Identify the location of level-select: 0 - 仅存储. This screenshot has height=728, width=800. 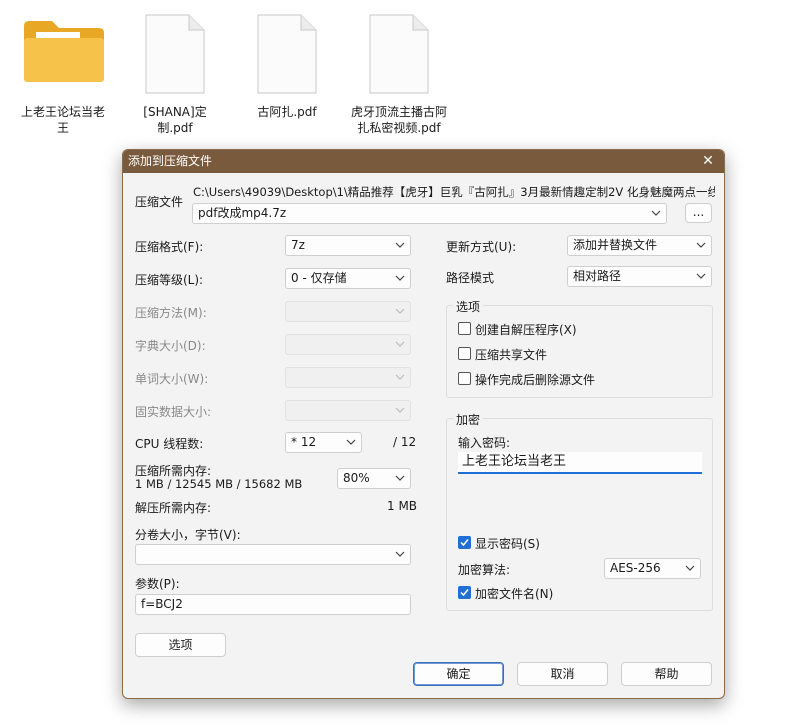
(348, 278).